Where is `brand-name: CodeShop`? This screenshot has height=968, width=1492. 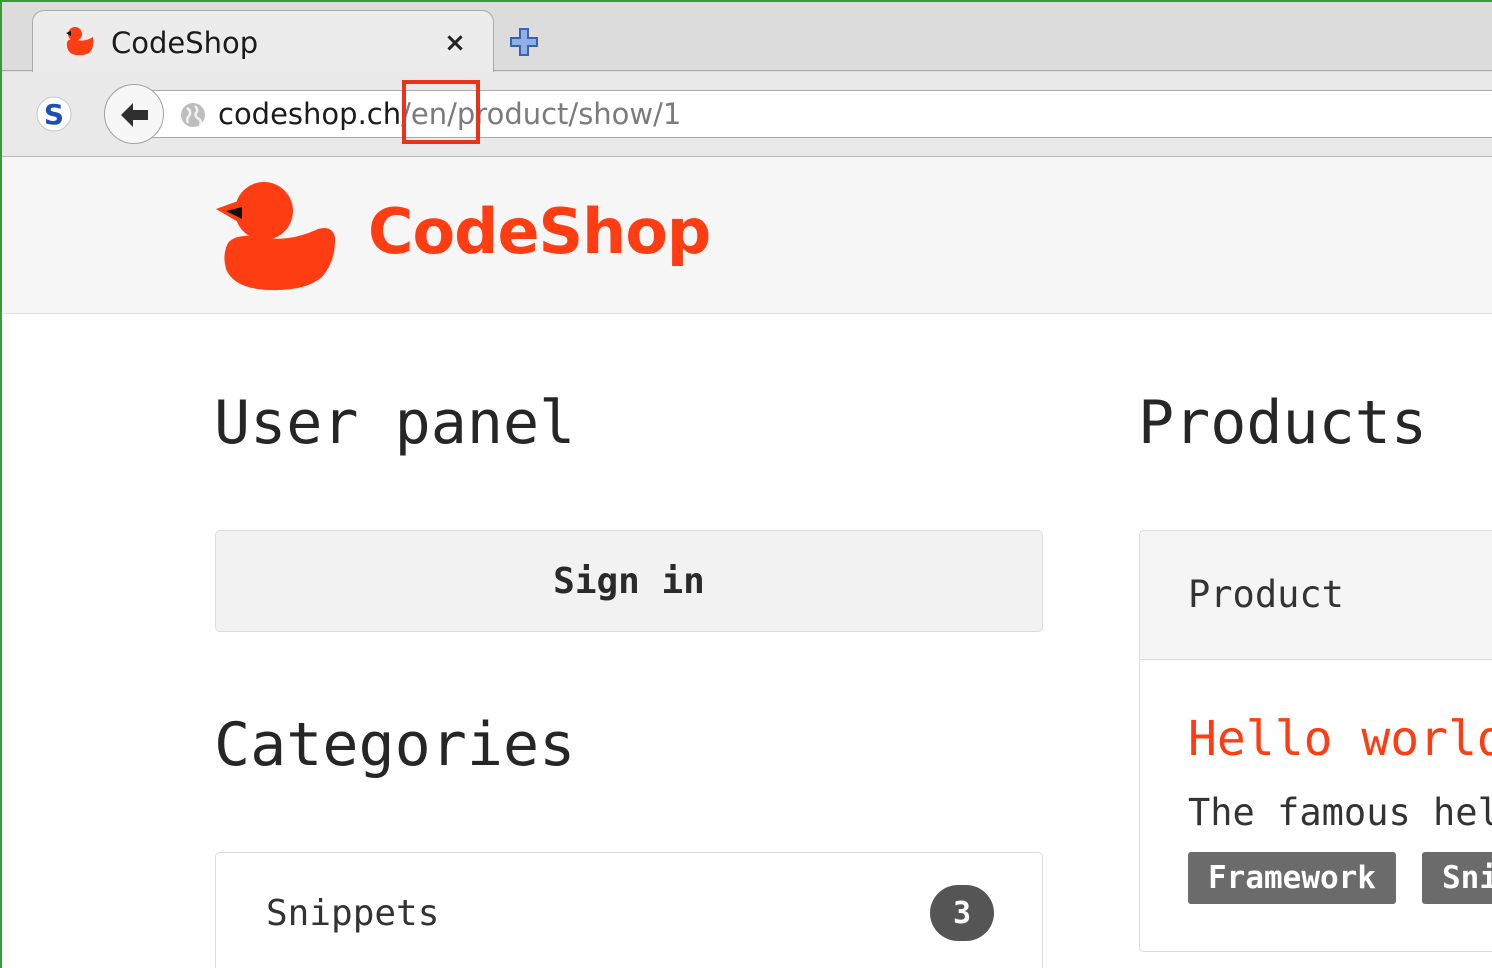 brand-name: CodeShop is located at coordinates (539, 231).